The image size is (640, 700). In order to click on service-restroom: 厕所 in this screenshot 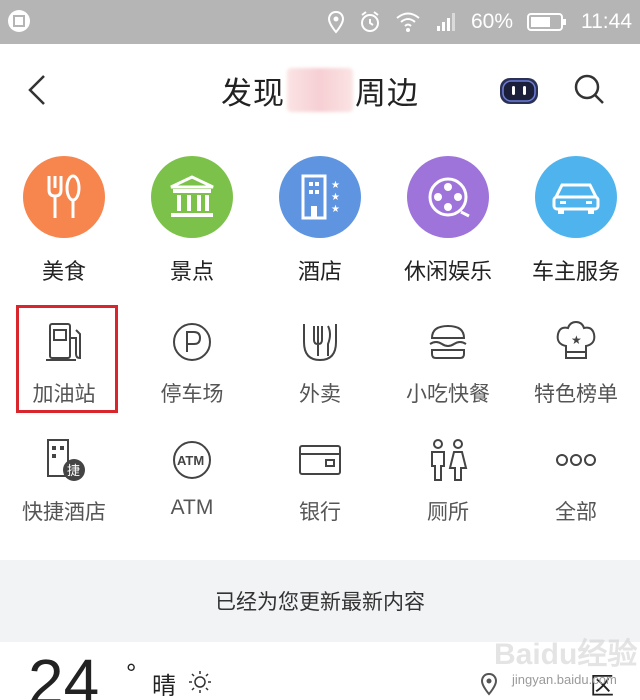, I will do `click(448, 481)`.